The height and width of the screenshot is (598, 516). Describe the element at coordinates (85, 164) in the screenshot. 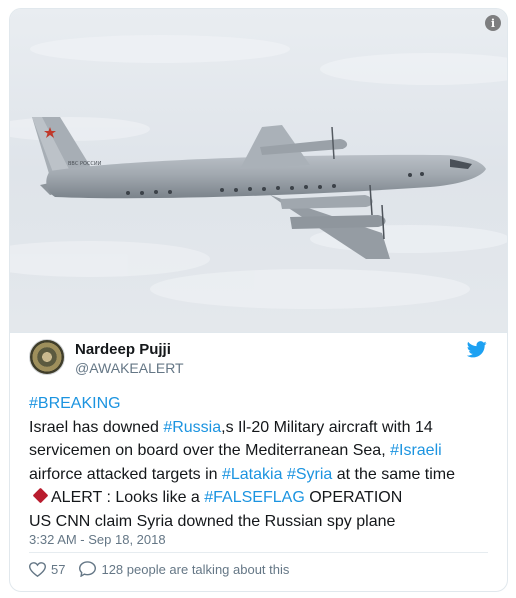

I see `aircraft-marking: ВВС РОССИИ` at that location.